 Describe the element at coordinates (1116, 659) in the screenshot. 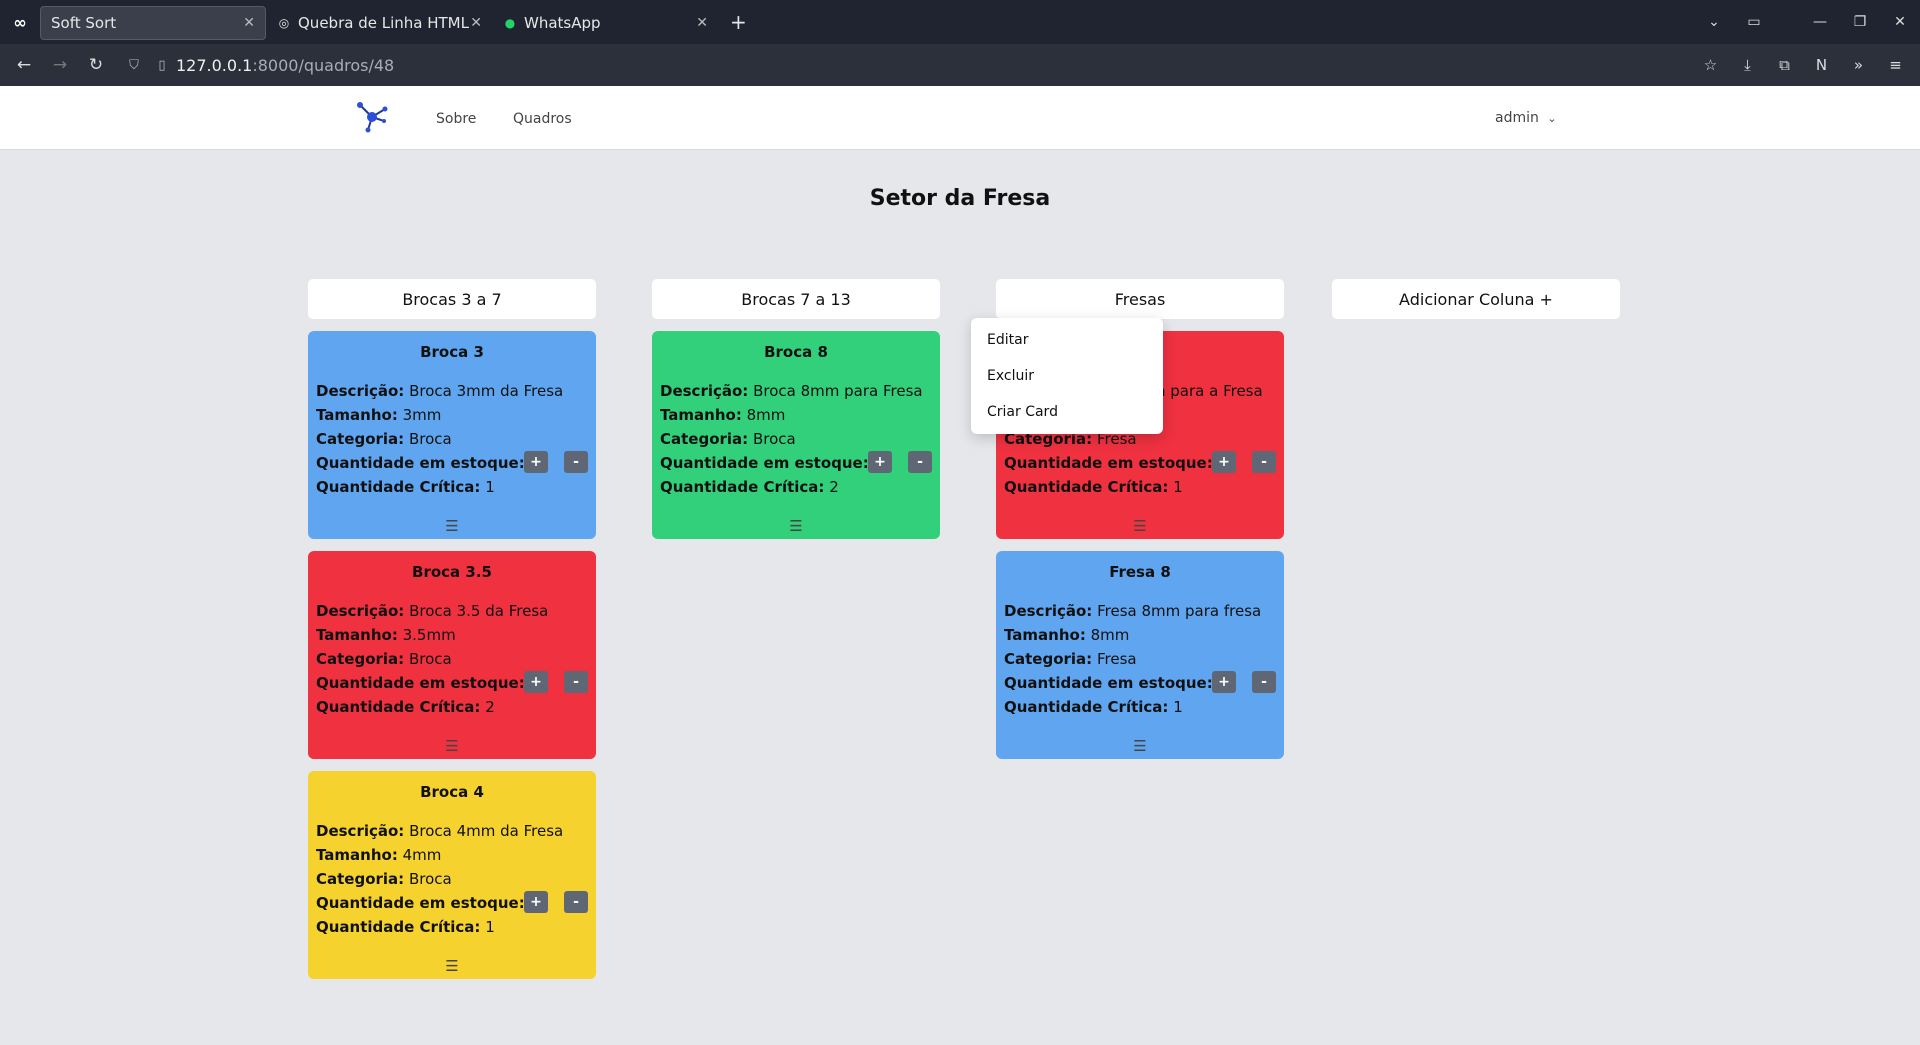

I see `field-value: Fresa` at that location.